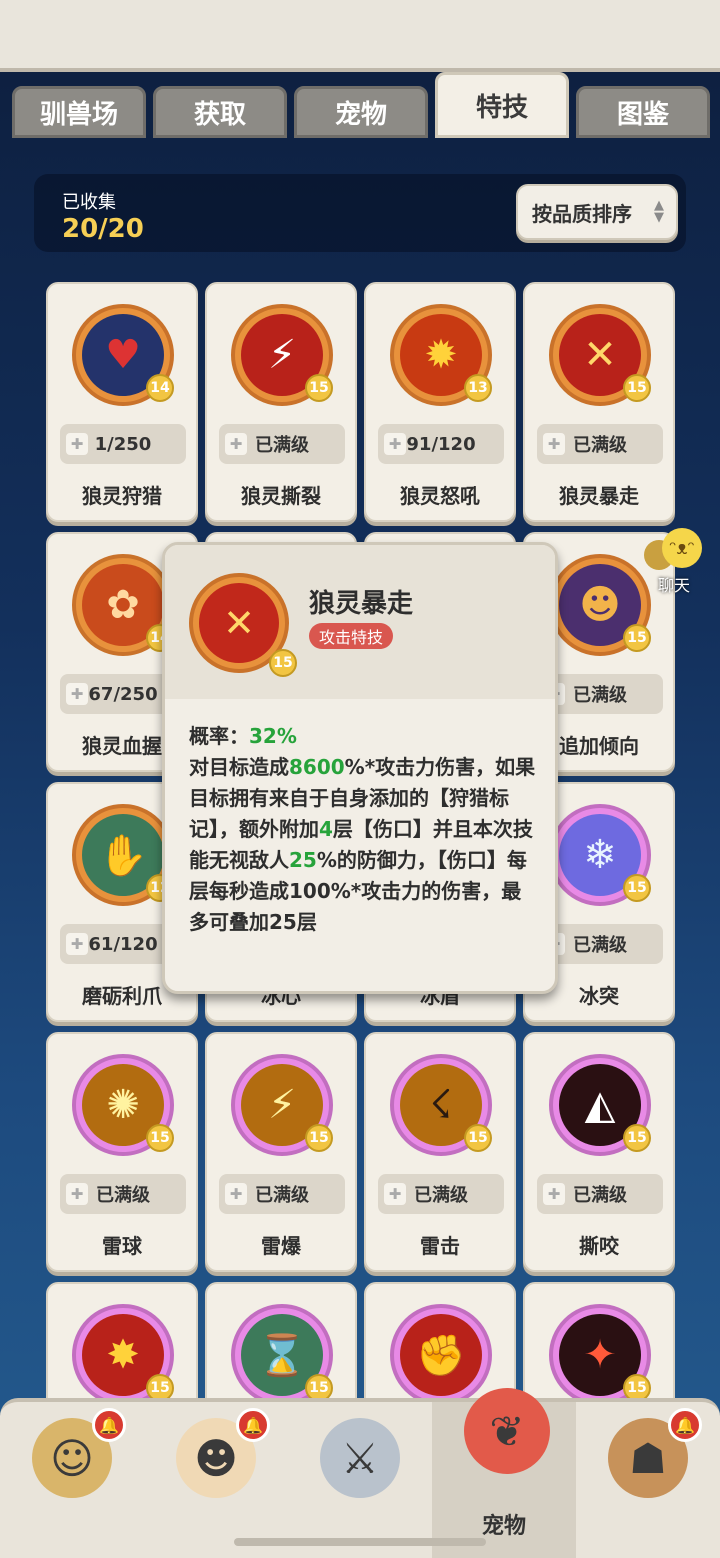 This screenshot has width=720, height=1558. What do you see at coordinates (216, 1480) in the screenshot?
I see `nav-hero: ☻ 🔔` at bounding box center [216, 1480].